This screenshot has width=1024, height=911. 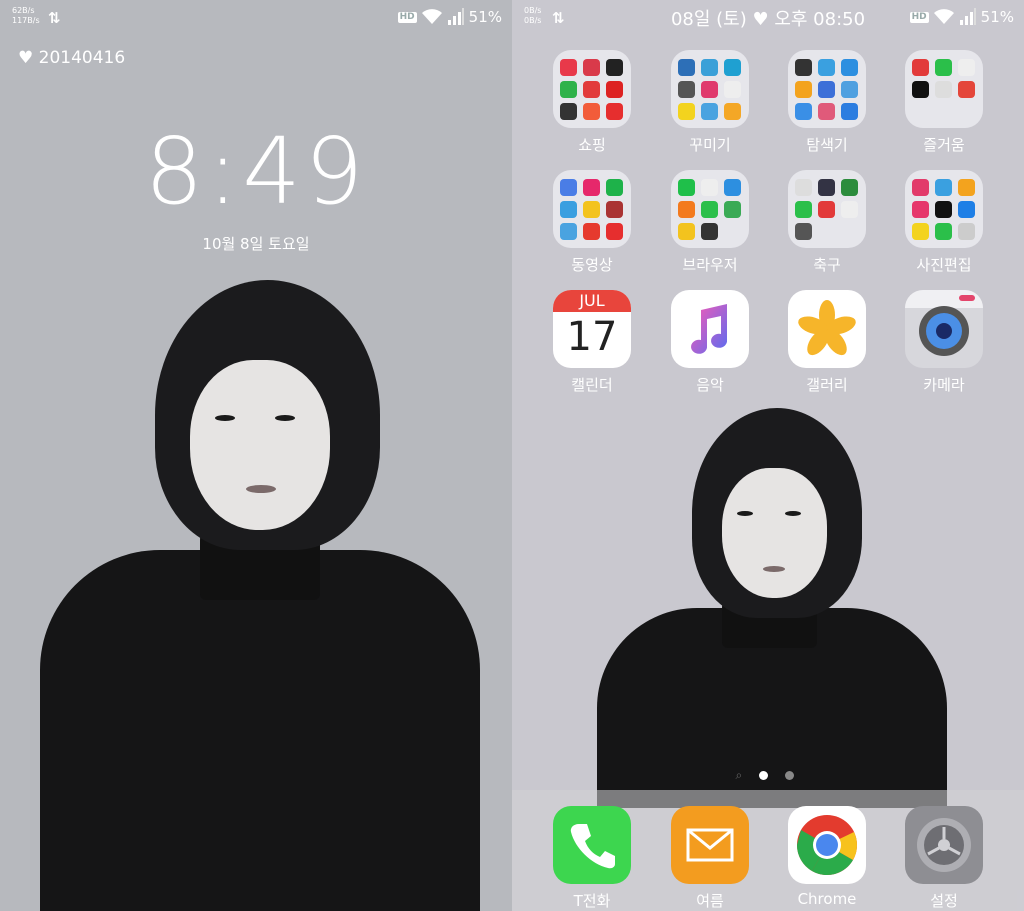 I want to click on calendar-icon: JUL 17, so click(x=592, y=329).